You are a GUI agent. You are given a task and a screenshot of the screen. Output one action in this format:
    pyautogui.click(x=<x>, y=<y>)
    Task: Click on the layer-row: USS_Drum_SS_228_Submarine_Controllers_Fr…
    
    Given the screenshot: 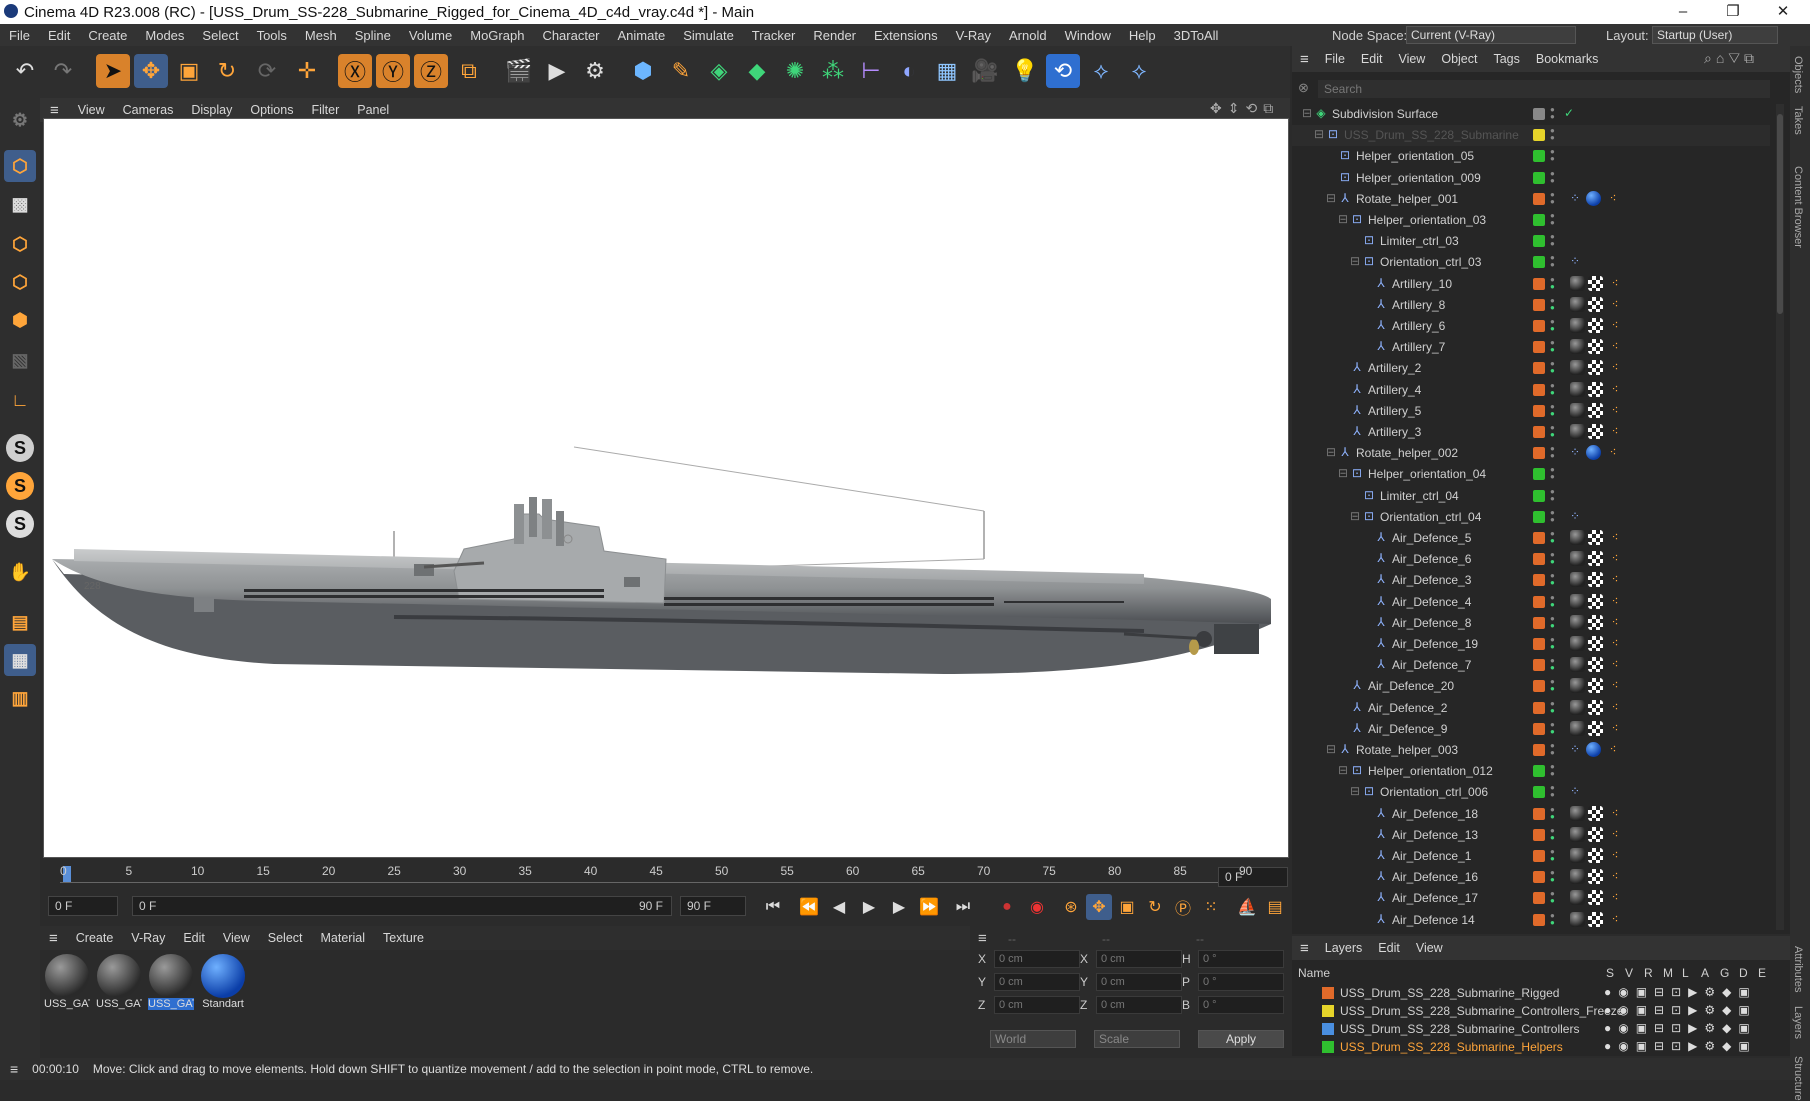 What is the action you would take?
    pyautogui.click(x=1541, y=1011)
    